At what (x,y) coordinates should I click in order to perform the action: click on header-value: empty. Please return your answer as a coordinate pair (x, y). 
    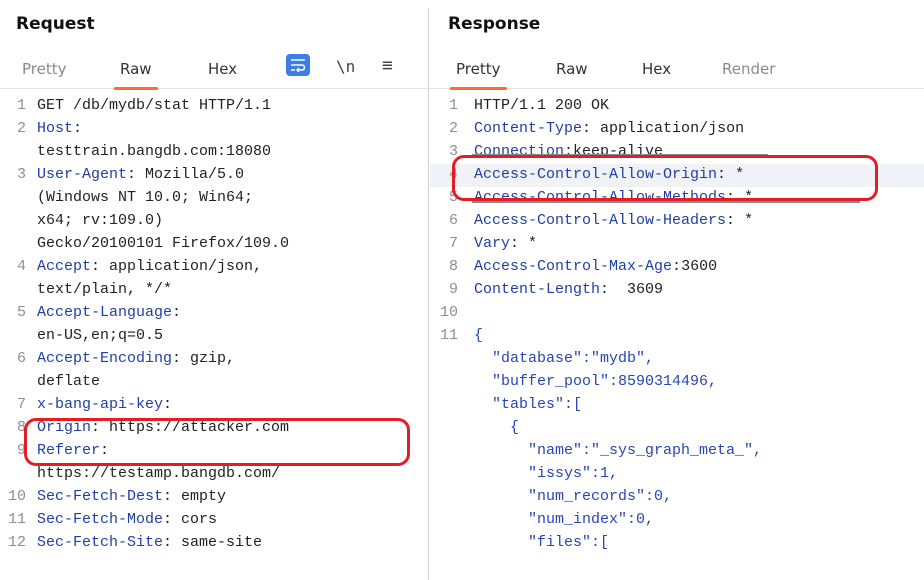
    Looking at the image, I should click on (199, 496).